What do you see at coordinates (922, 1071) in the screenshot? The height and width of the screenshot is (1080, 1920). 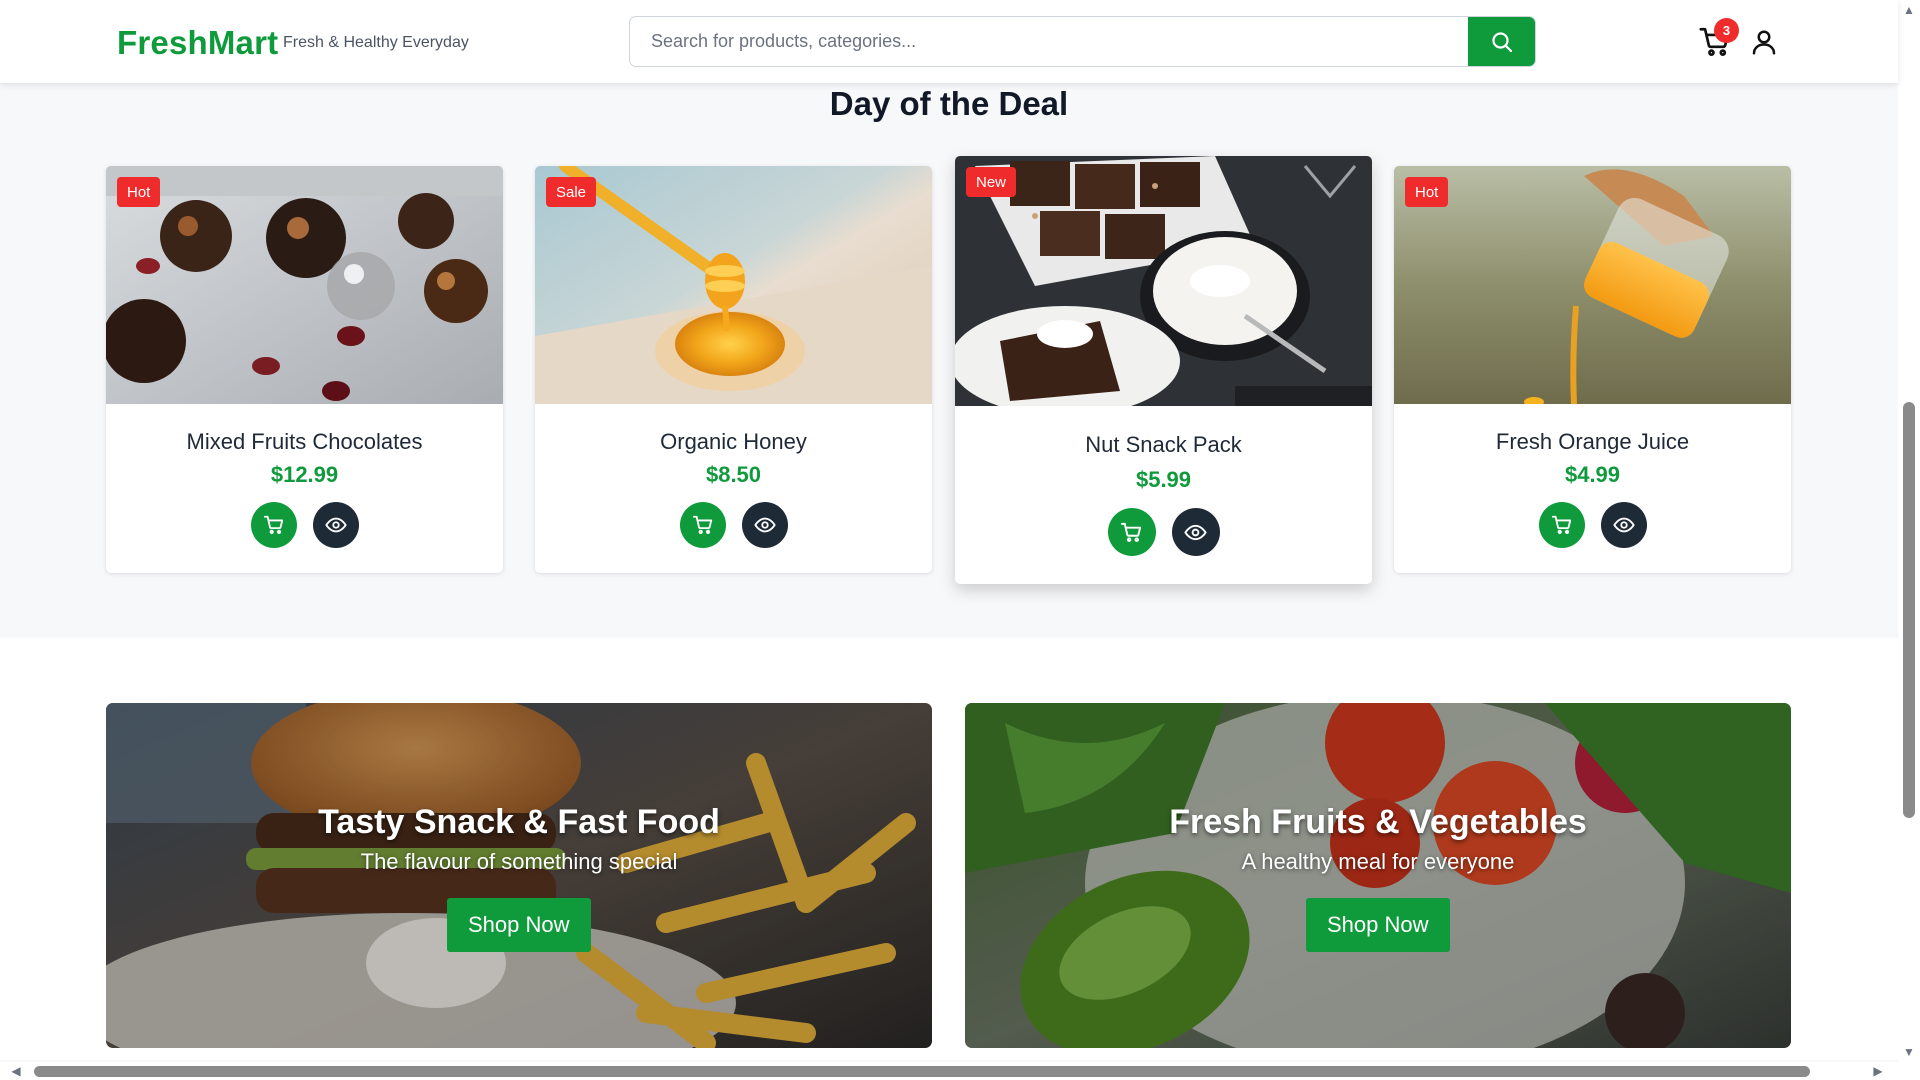 I see `horizontal-scroll-thumb` at bounding box center [922, 1071].